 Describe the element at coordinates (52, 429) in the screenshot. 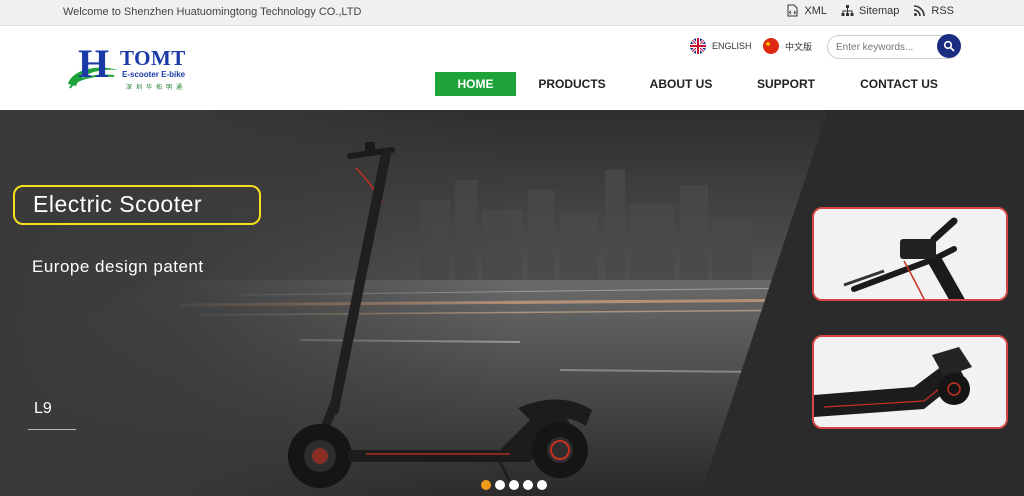

I see `model-underline` at that location.